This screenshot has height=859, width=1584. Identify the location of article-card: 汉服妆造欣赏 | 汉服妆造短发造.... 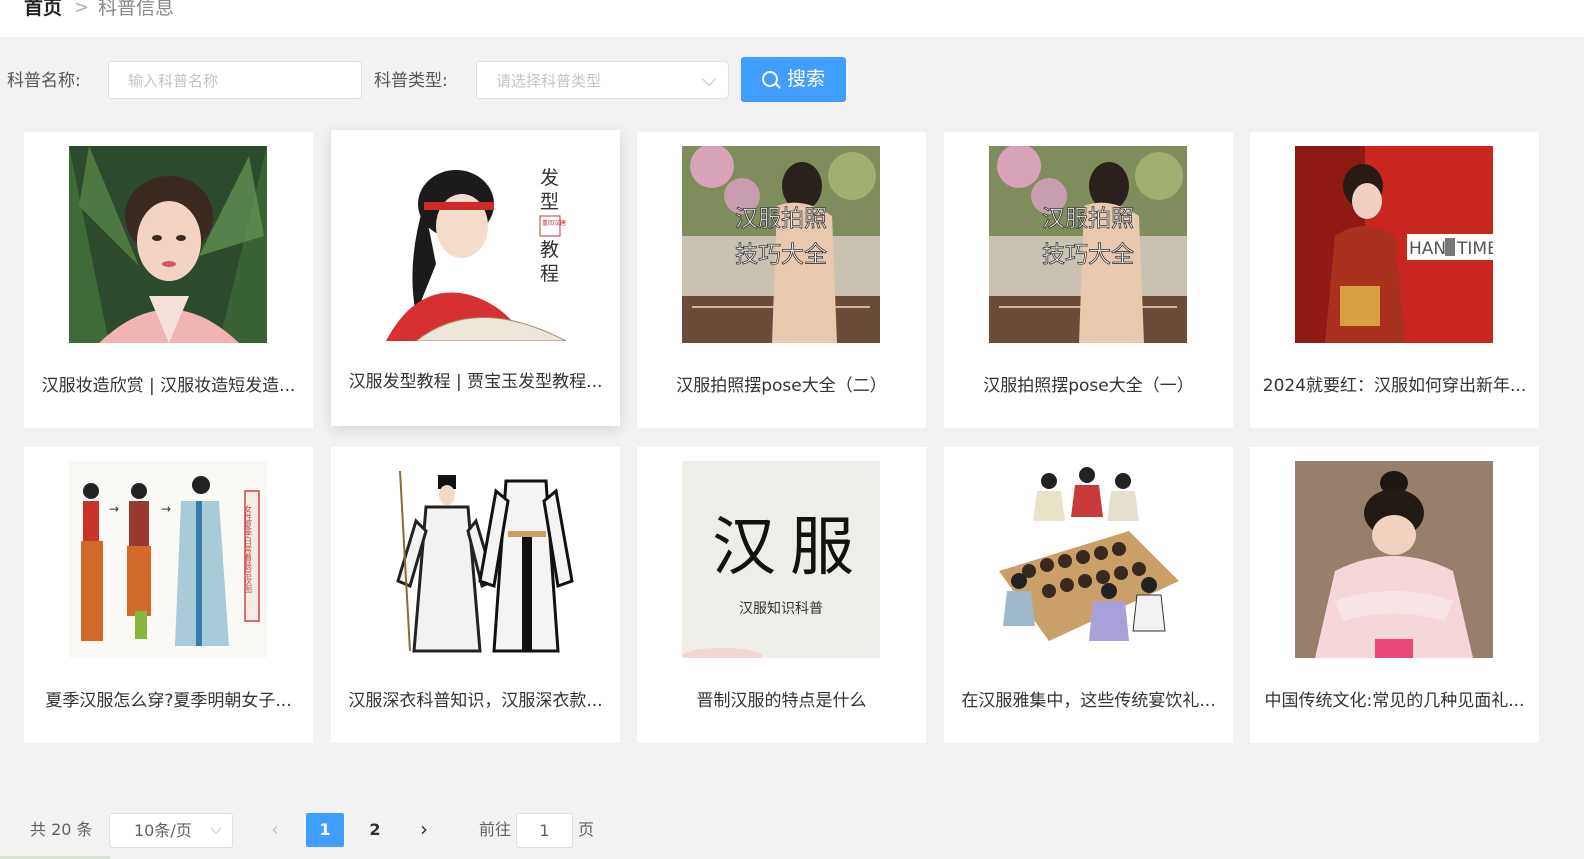
(168, 280).